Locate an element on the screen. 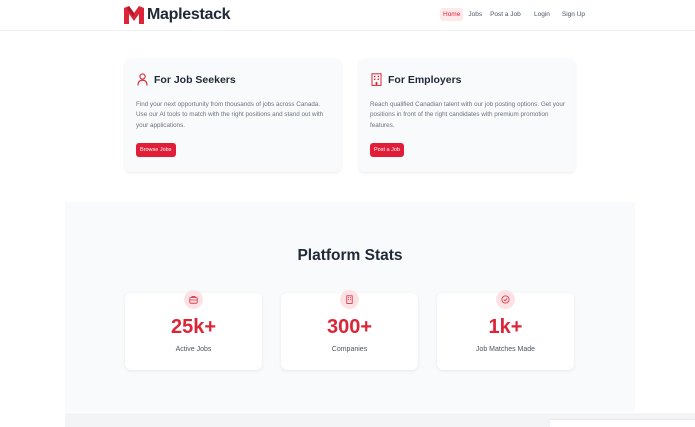 This screenshot has height=427, width=695. browse-jobs-button: Browse Jobs is located at coordinates (156, 150).